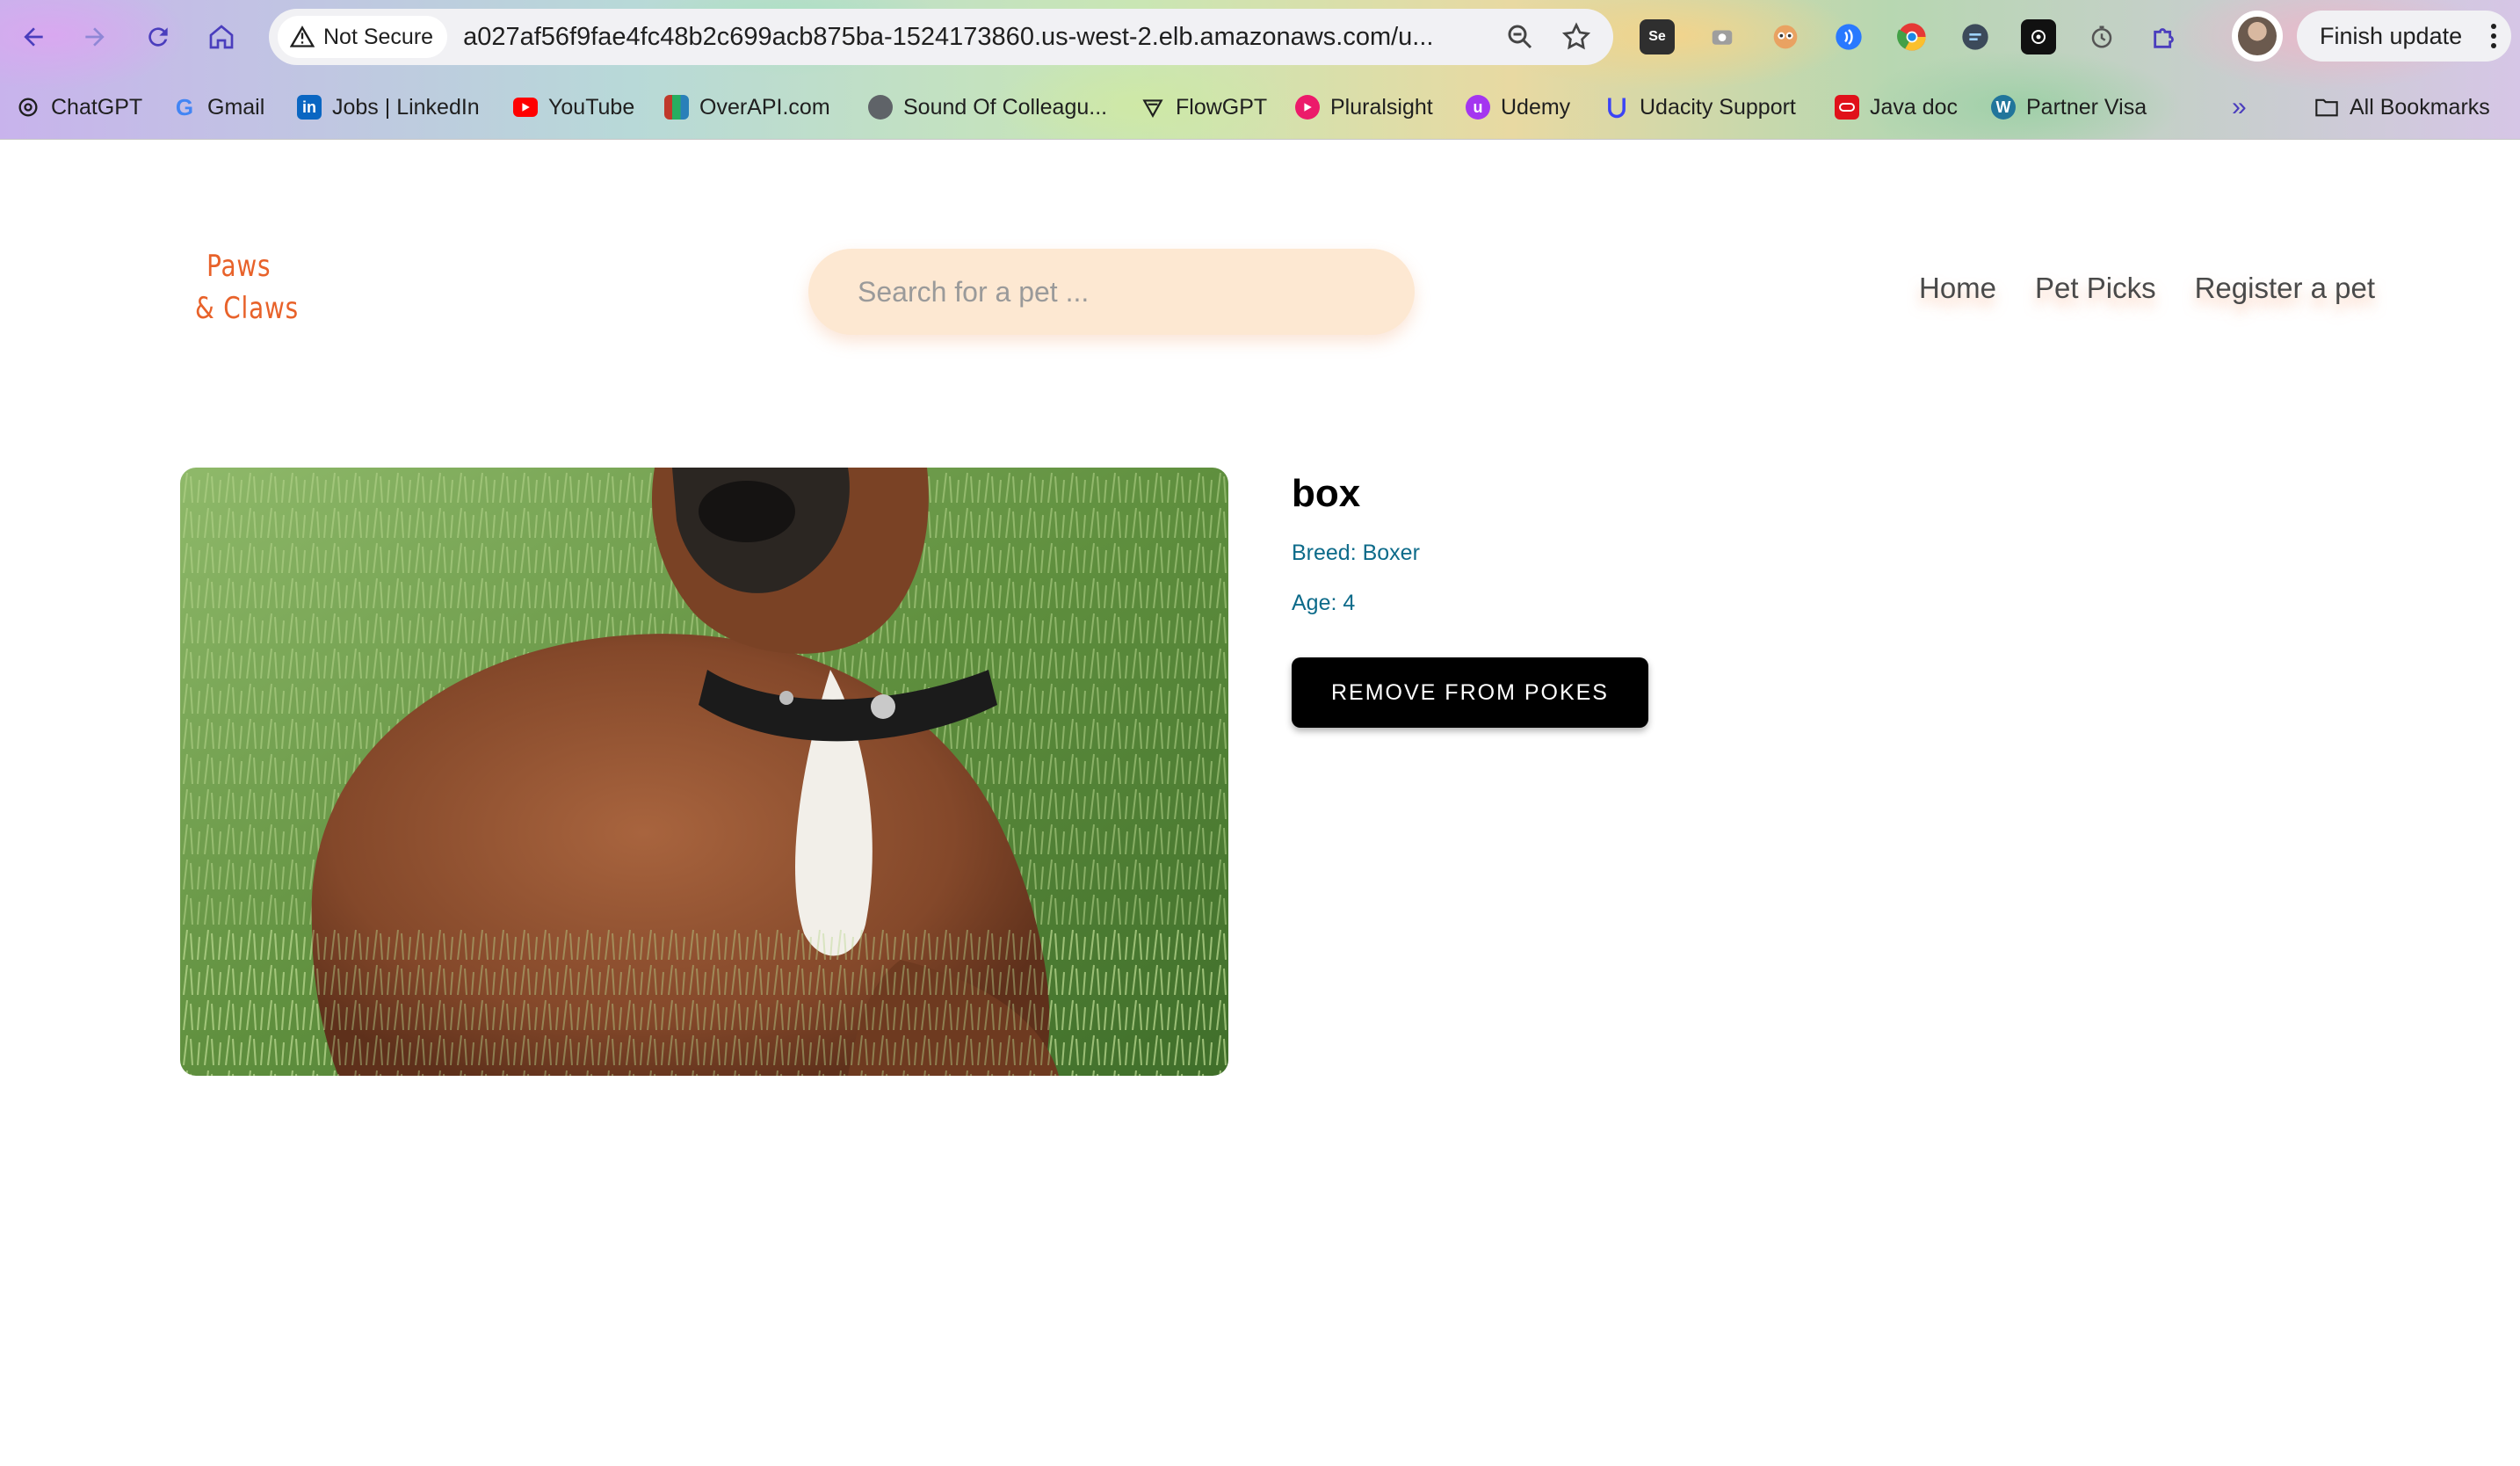 This screenshot has width=2520, height=1466. What do you see at coordinates (2420, 107) in the screenshot?
I see `all-bookmarks-label: All Bookmarks` at bounding box center [2420, 107].